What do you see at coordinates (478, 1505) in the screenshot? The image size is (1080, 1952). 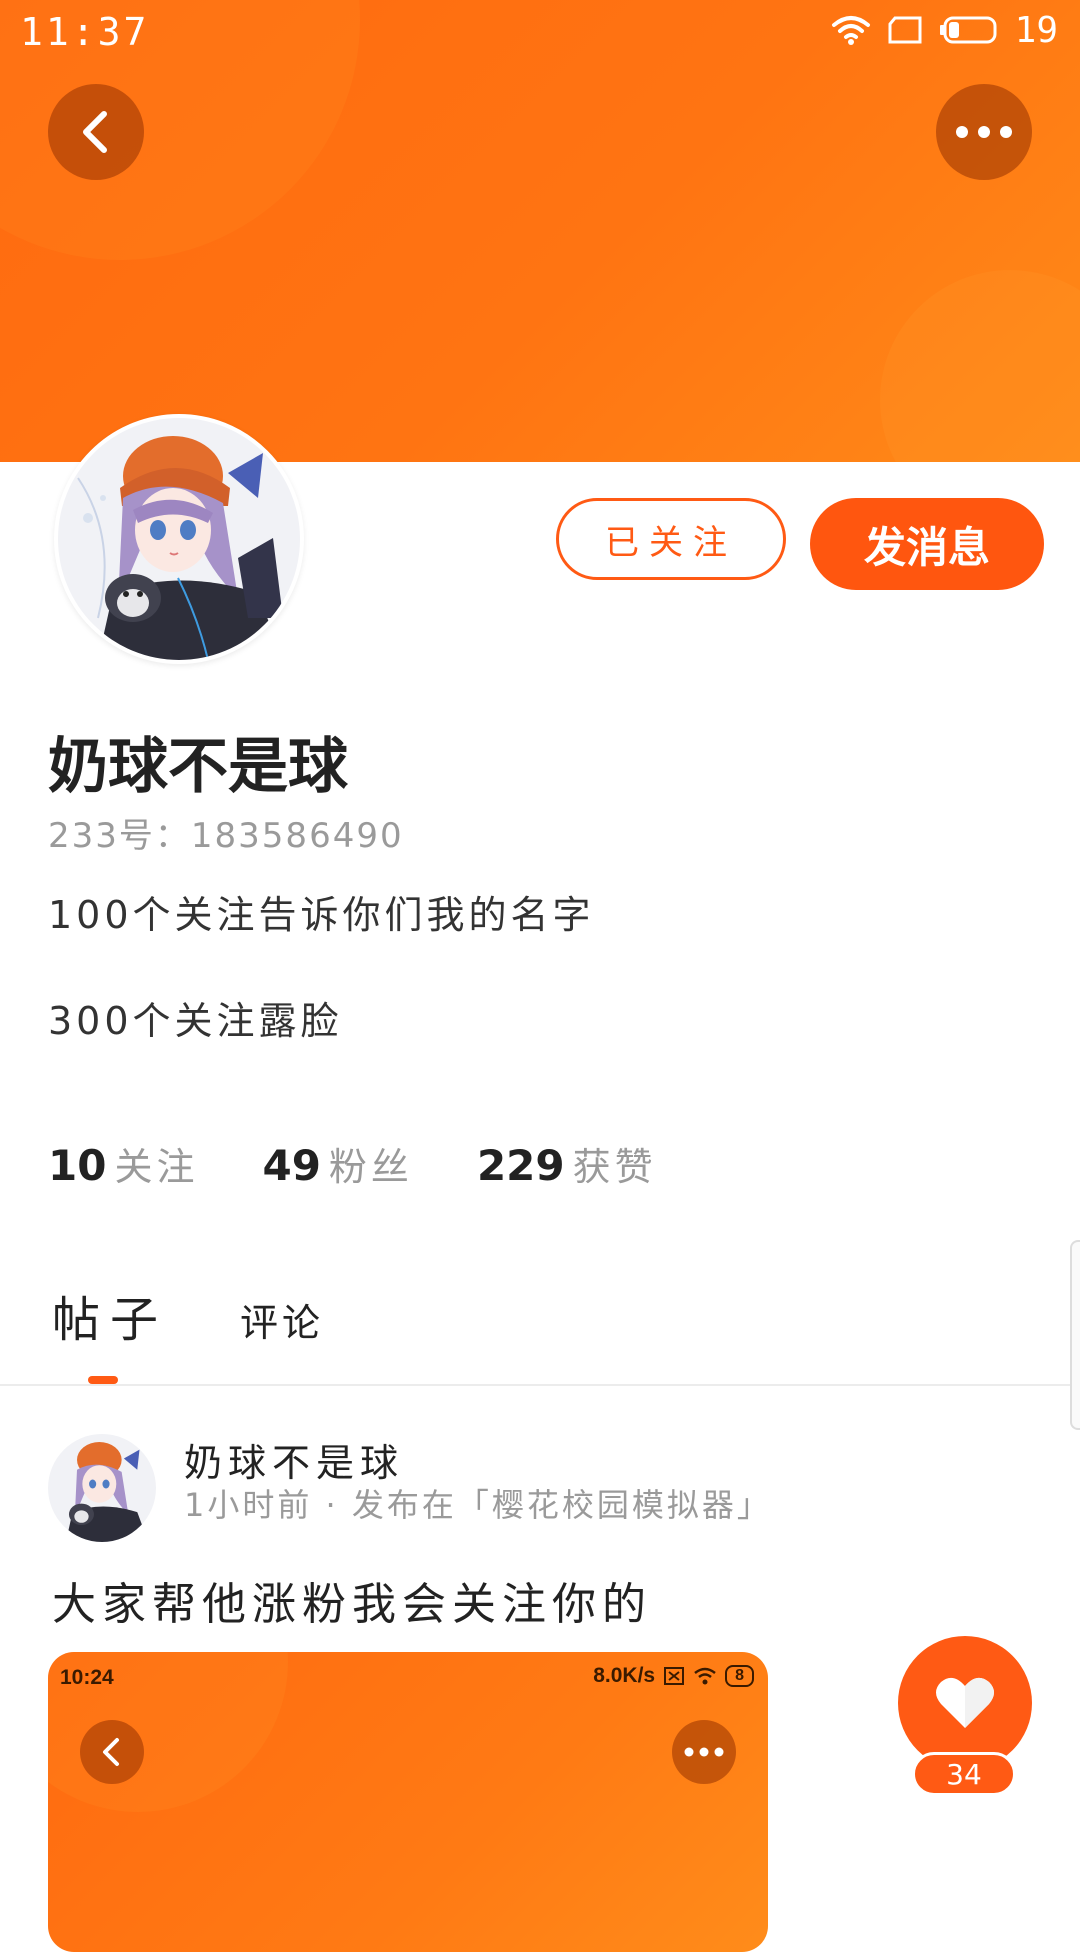 I see `post-meta: 1小时前 · 发布在「樱花校园模拟器」` at bounding box center [478, 1505].